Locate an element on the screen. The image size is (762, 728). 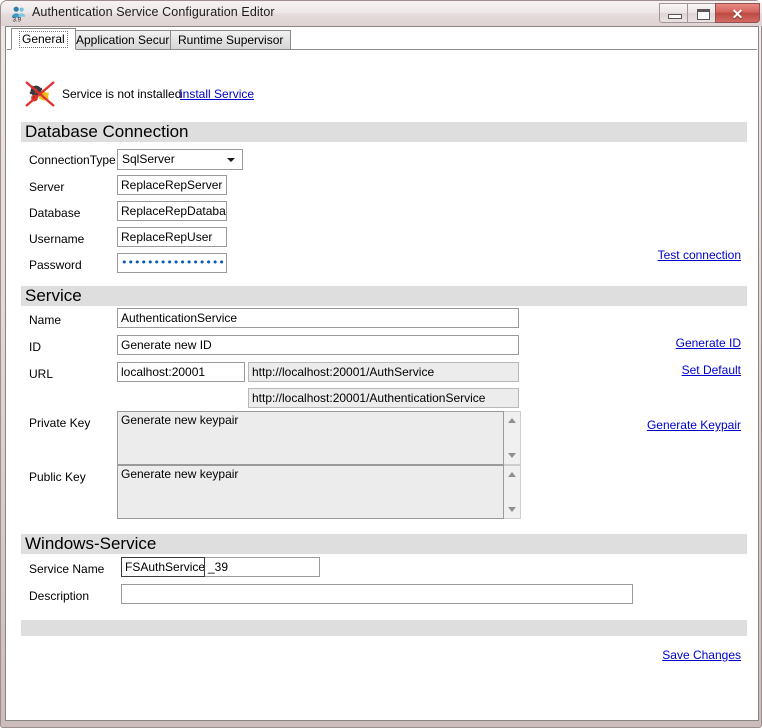
gears-disabled-icon is located at coordinates (41, 95).